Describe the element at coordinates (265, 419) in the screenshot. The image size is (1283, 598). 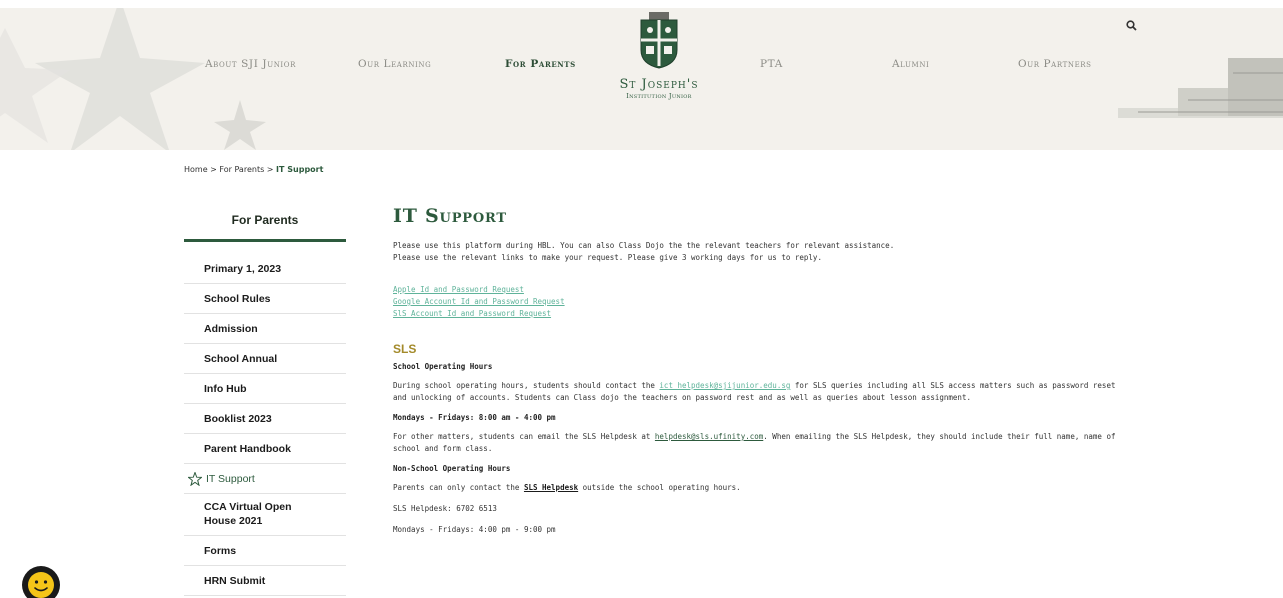
I see `sidebar-item-booklist: Booklist 2023` at that location.